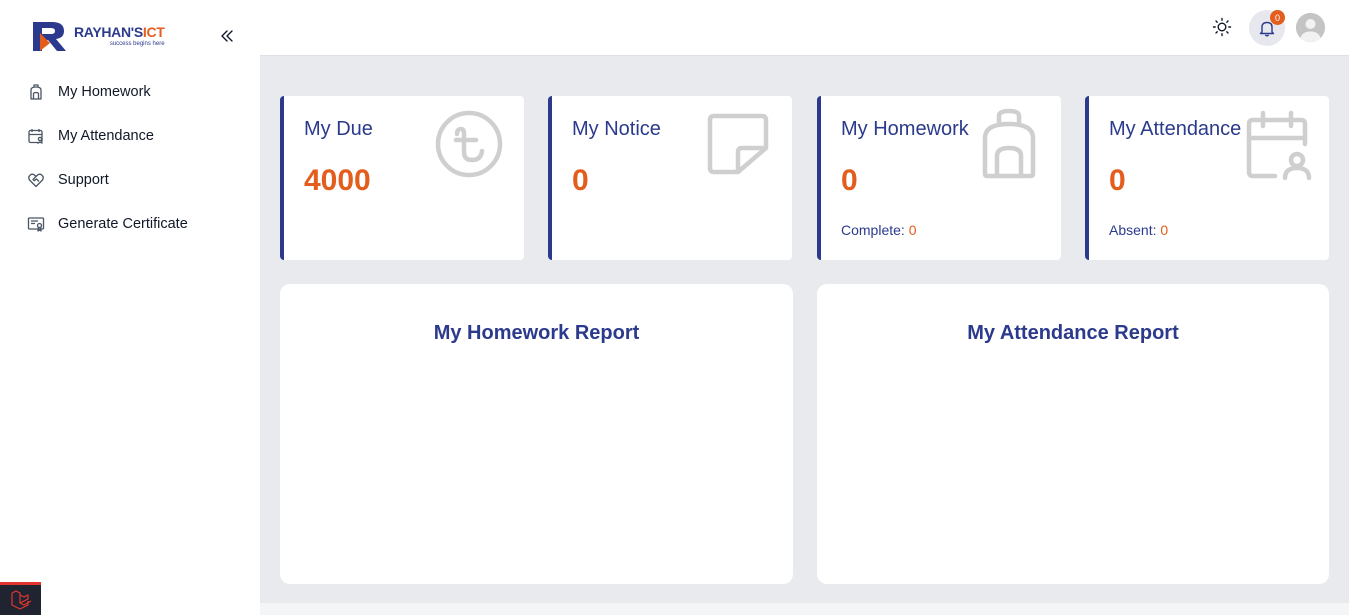 Image resolution: width=1349 pixels, height=615 pixels. I want to click on logo-mark-icon, so click(49, 36).